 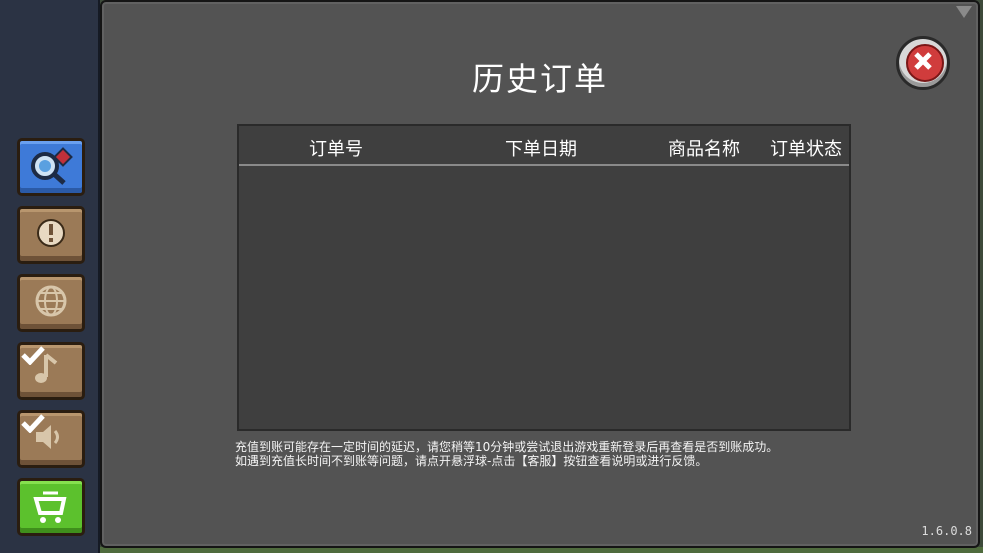 I want to click on notice-button, so click(x=51, y=235).